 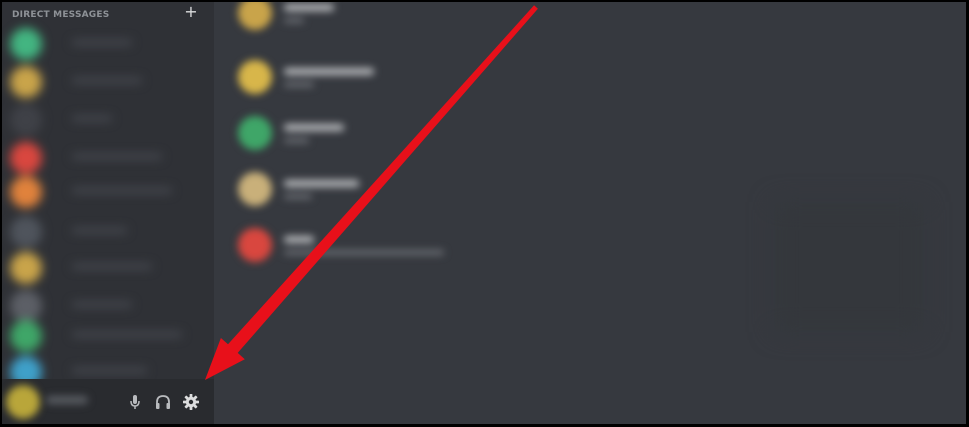 What do you see at coordinates (191, 402) in the screenshot?
I see `gear-icon` at bounding box center [191, 402].